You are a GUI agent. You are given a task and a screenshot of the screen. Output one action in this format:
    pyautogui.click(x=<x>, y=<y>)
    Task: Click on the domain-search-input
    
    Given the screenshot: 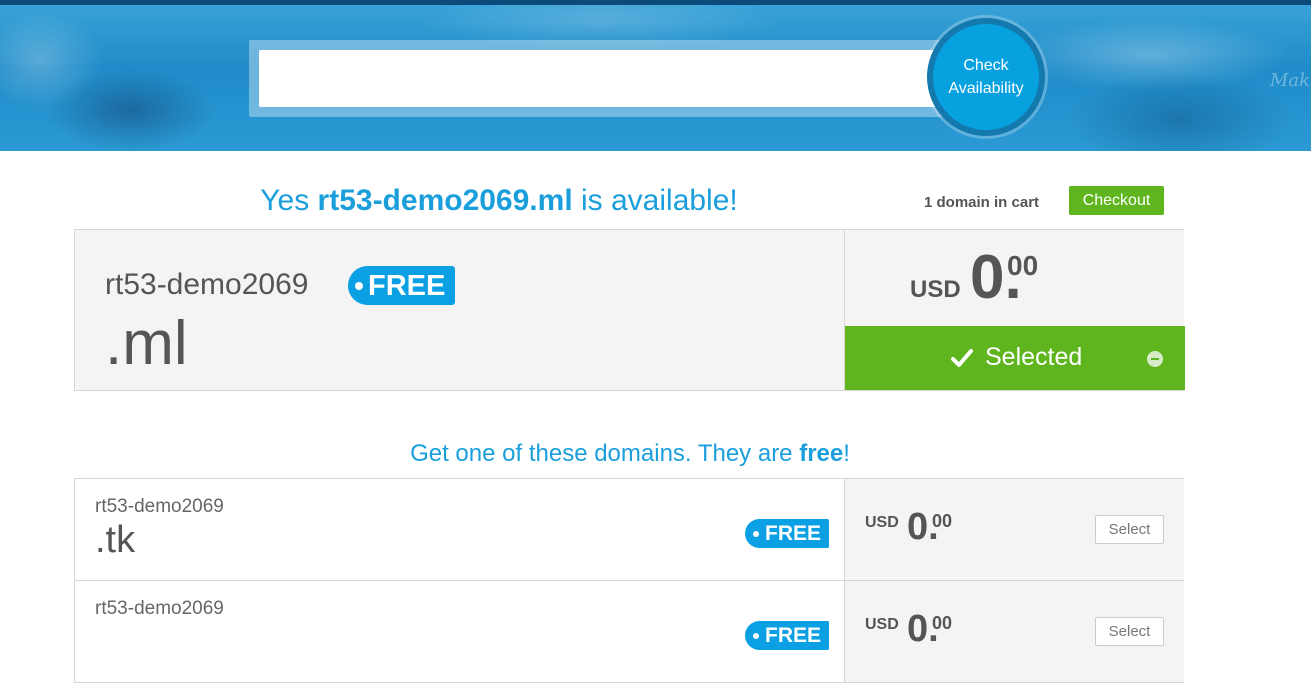 What is the action you would take?
    pyautogui.click(x=609, y=78)
    